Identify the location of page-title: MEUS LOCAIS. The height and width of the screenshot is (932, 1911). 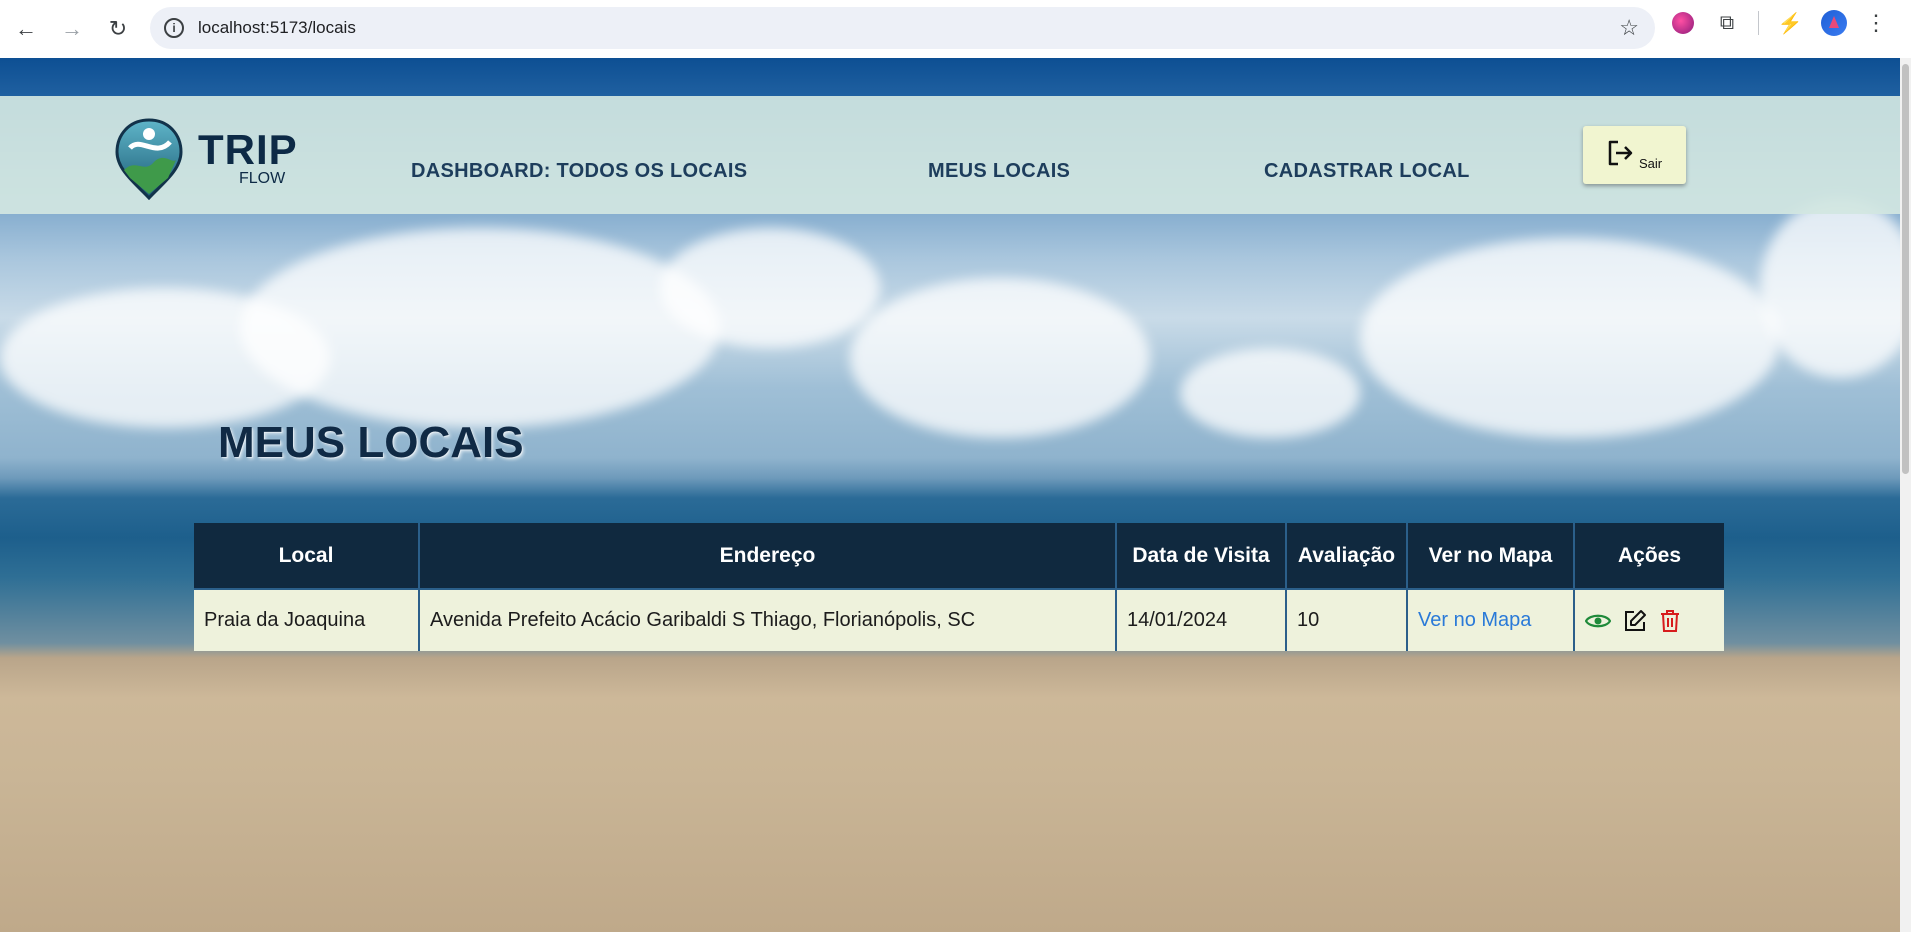
(371, 442).